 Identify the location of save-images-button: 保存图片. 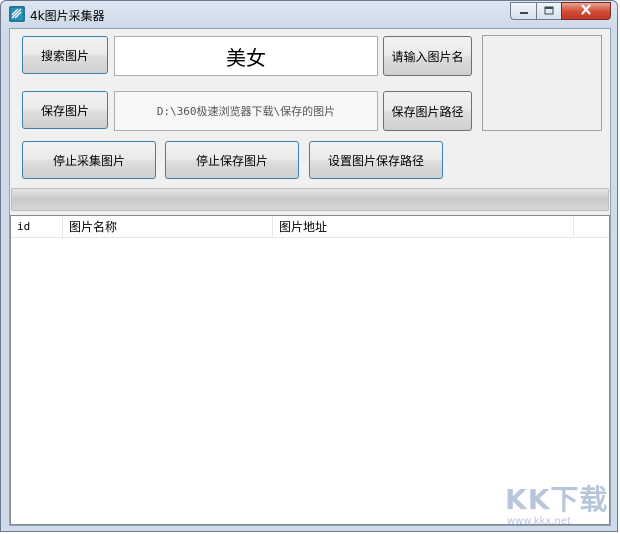
(65, 110).